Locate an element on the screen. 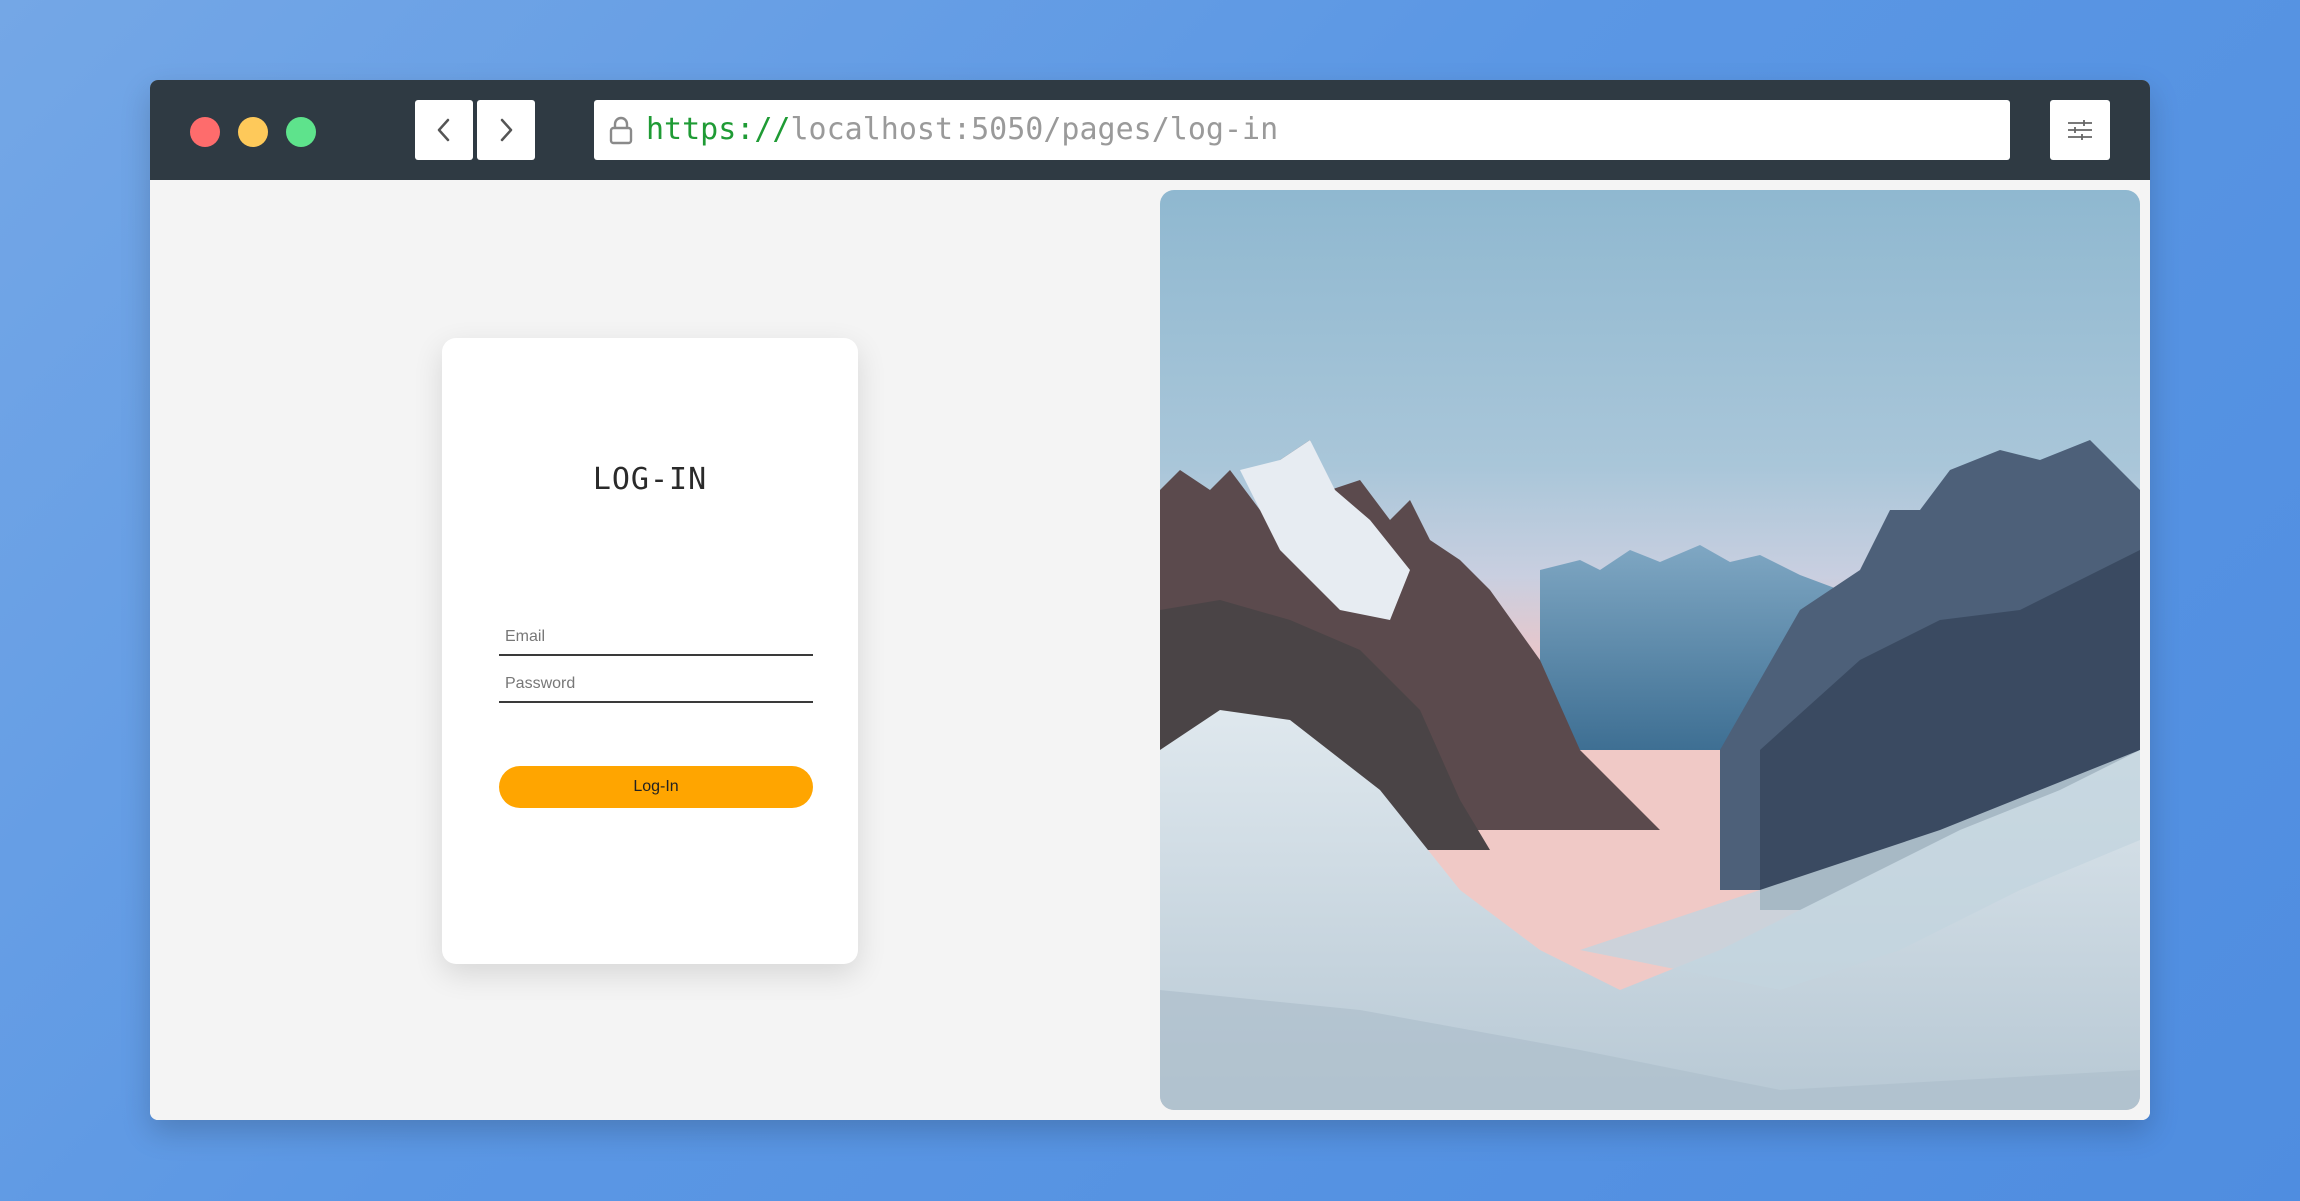  login-title: LOG-IN is located at coordinates (650, 479).